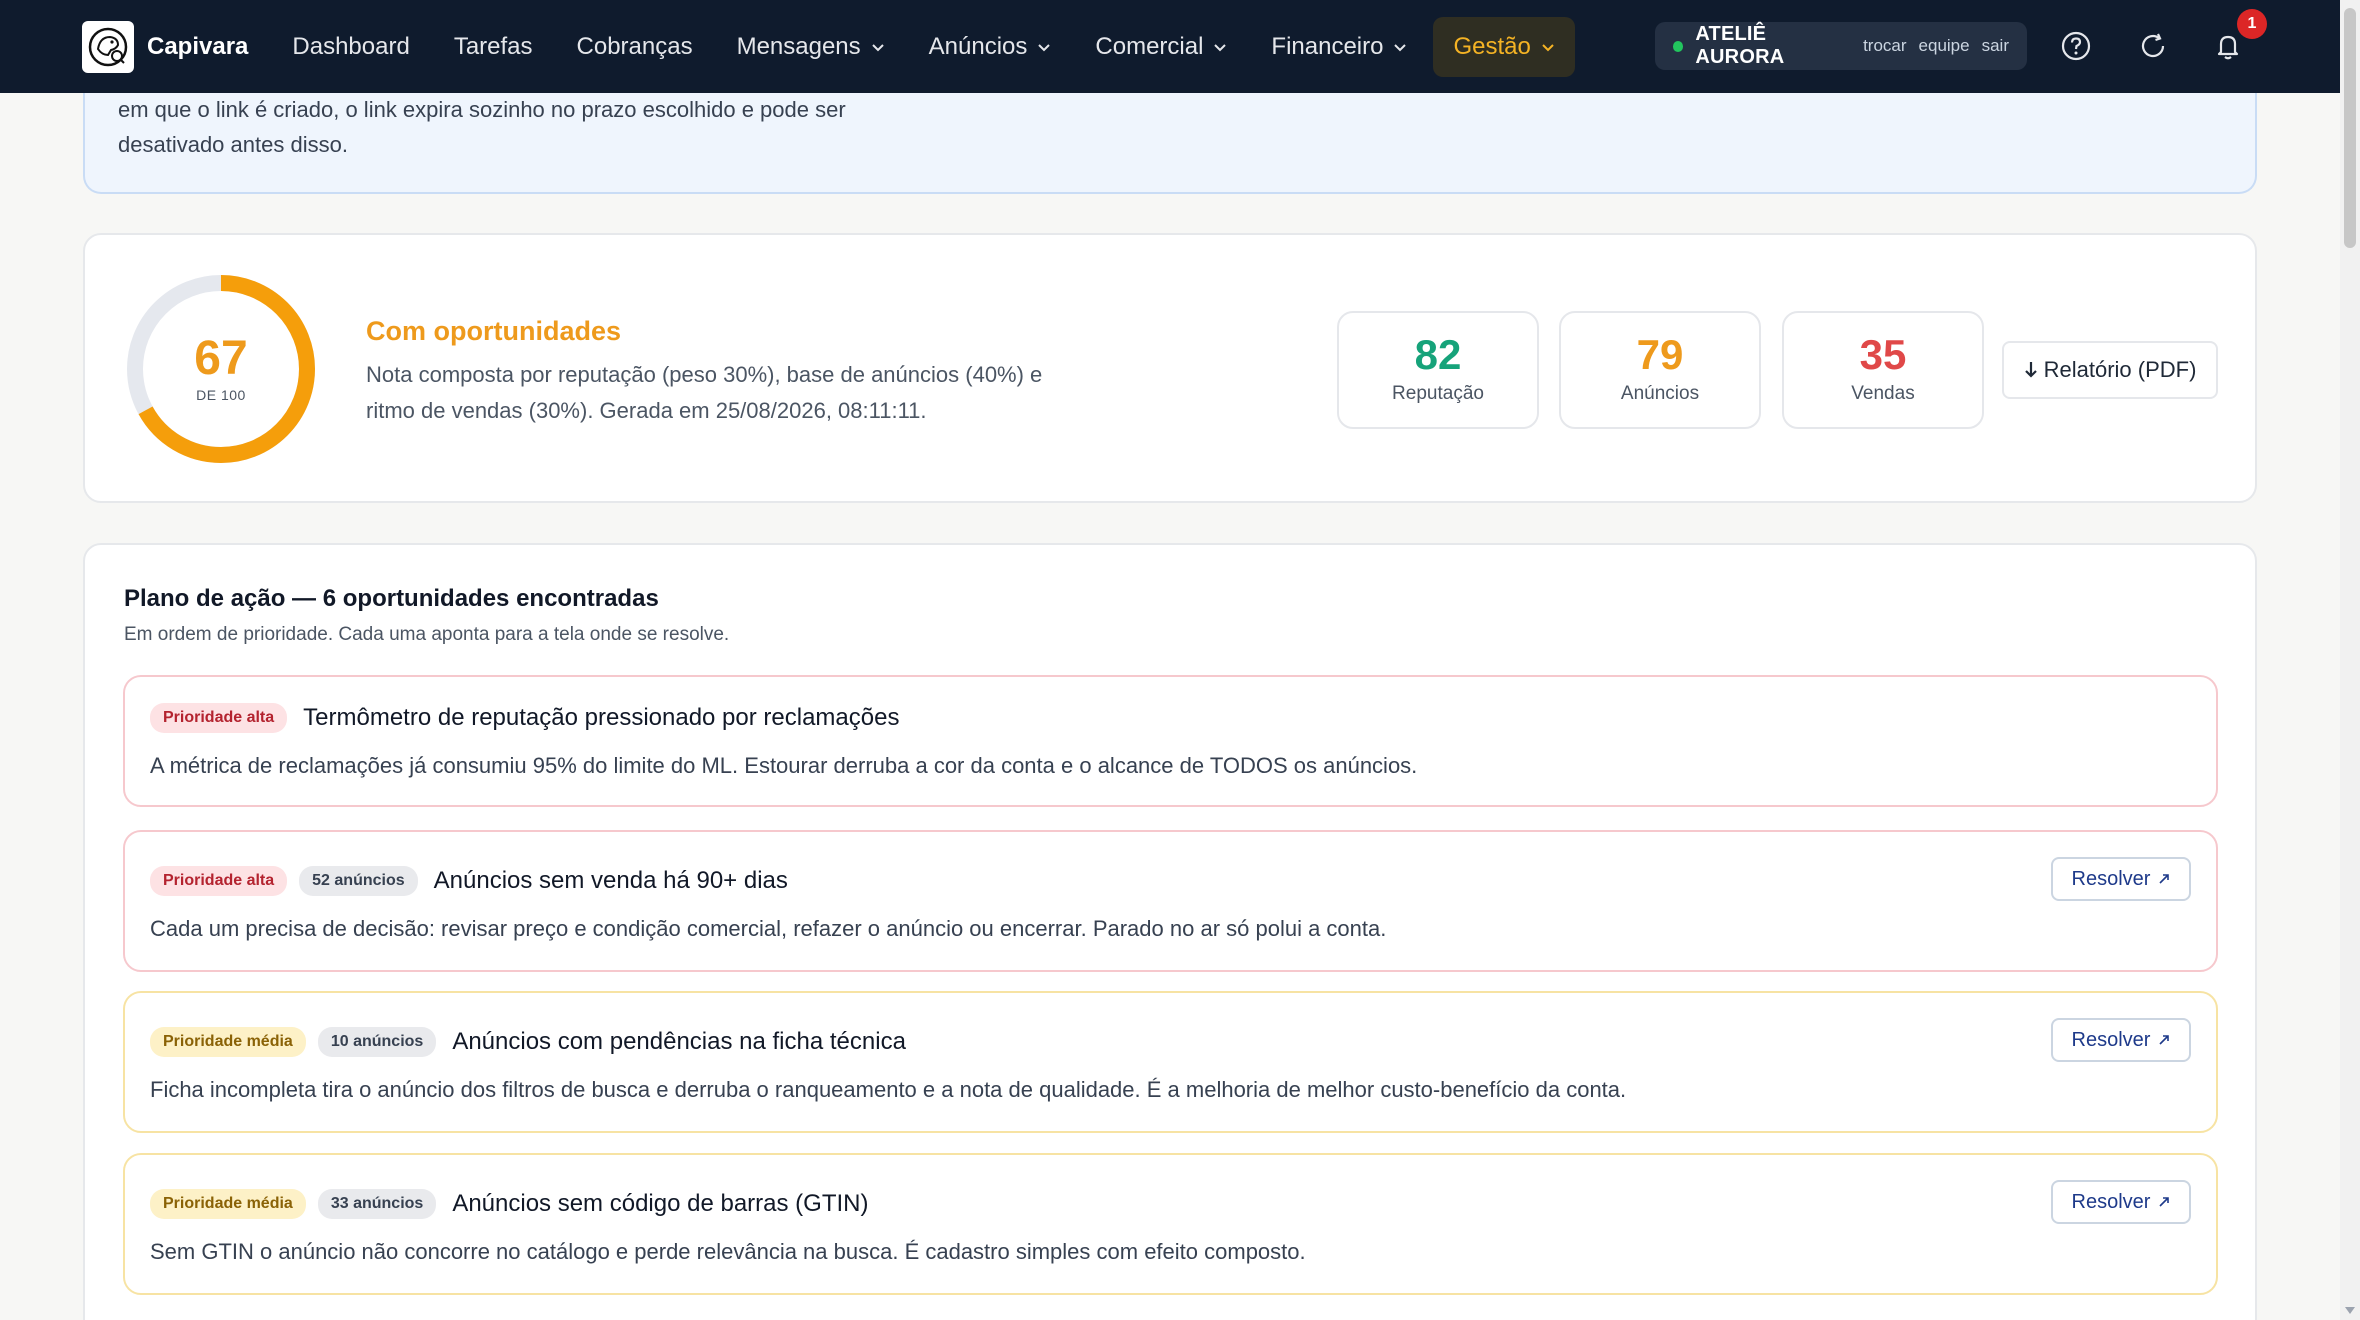  I want to click on brand-name: Capivara, so click(197, 47).